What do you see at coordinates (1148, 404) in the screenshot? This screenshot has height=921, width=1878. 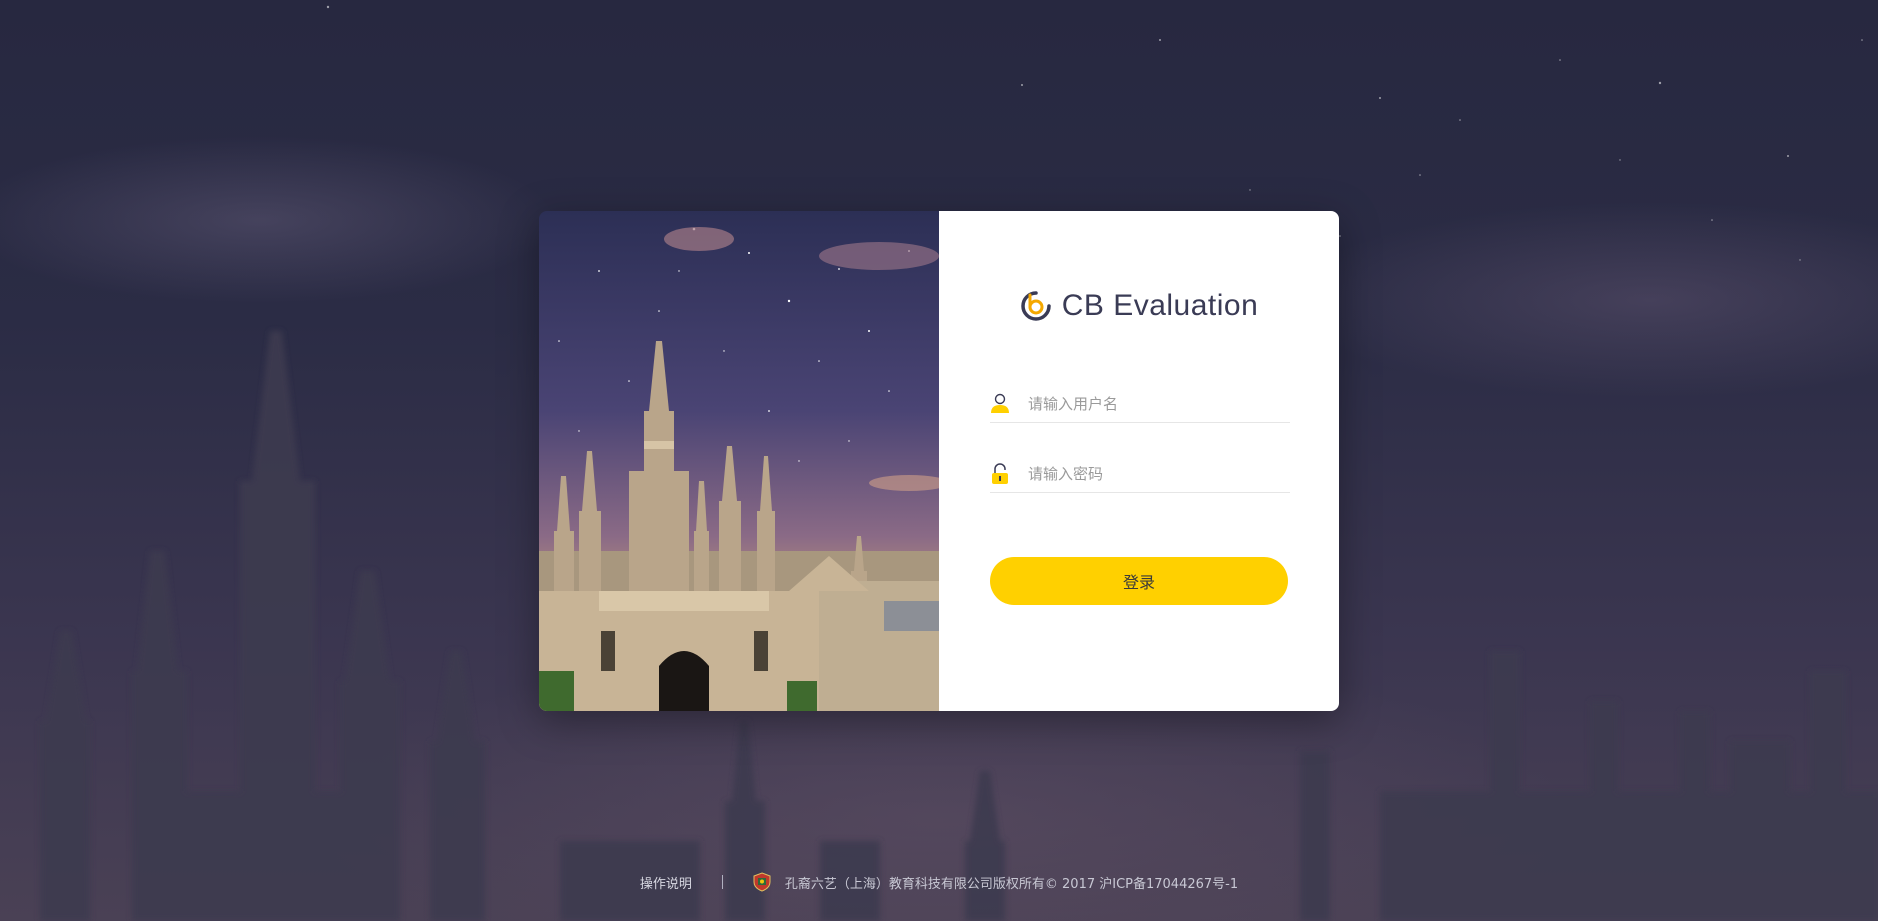 I see `username-input` at bounding box center [1148, 404].